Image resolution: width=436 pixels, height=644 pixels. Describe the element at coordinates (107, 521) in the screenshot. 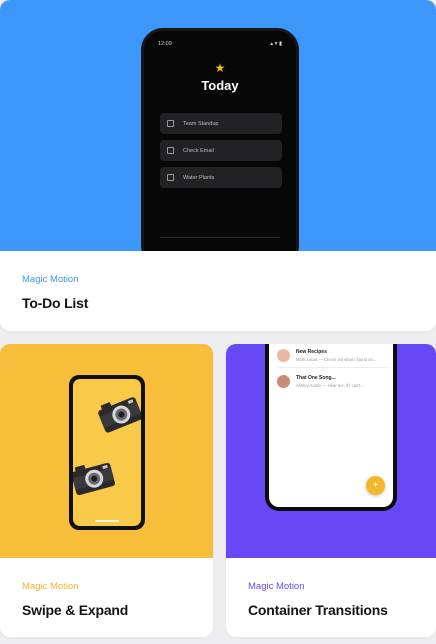

I see `home-indicator` at that location.